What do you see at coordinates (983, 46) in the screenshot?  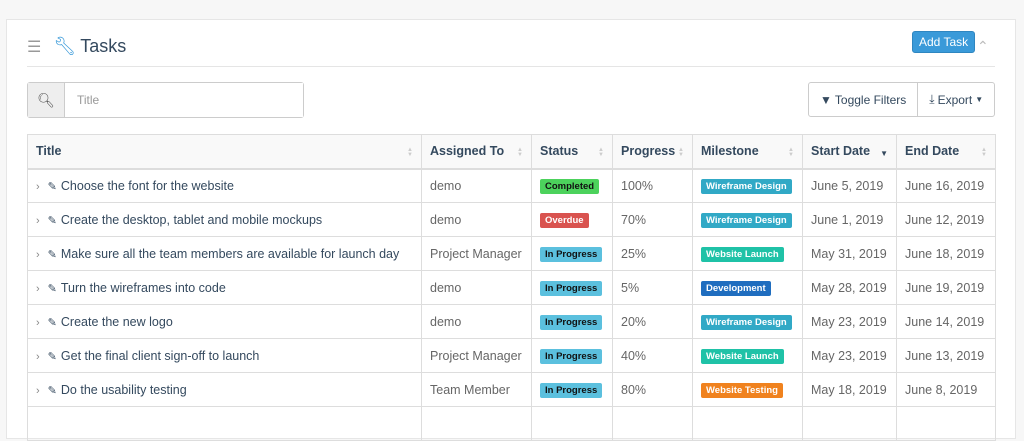 I see `collapse-icon: ⌃` at bounding box center [983, 46].